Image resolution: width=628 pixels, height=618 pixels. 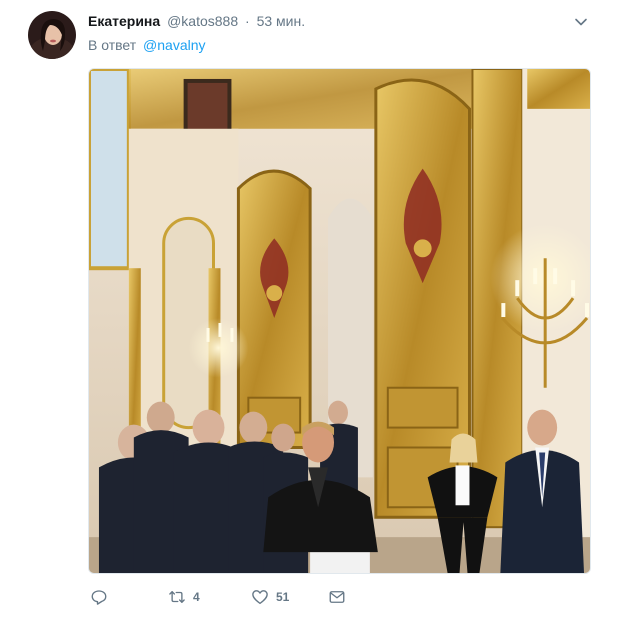 What do you see at coordinates (202, 21) in the screenshot?
I see `author-handle: @katos888` at bounding box center [202, 21].